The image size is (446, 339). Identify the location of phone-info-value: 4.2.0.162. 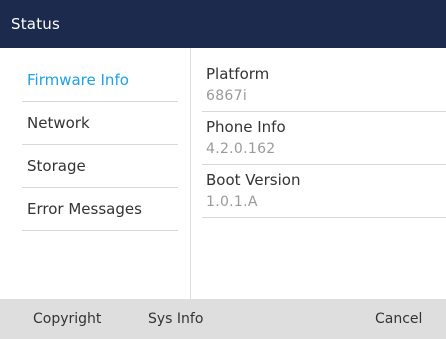
(241, 149).